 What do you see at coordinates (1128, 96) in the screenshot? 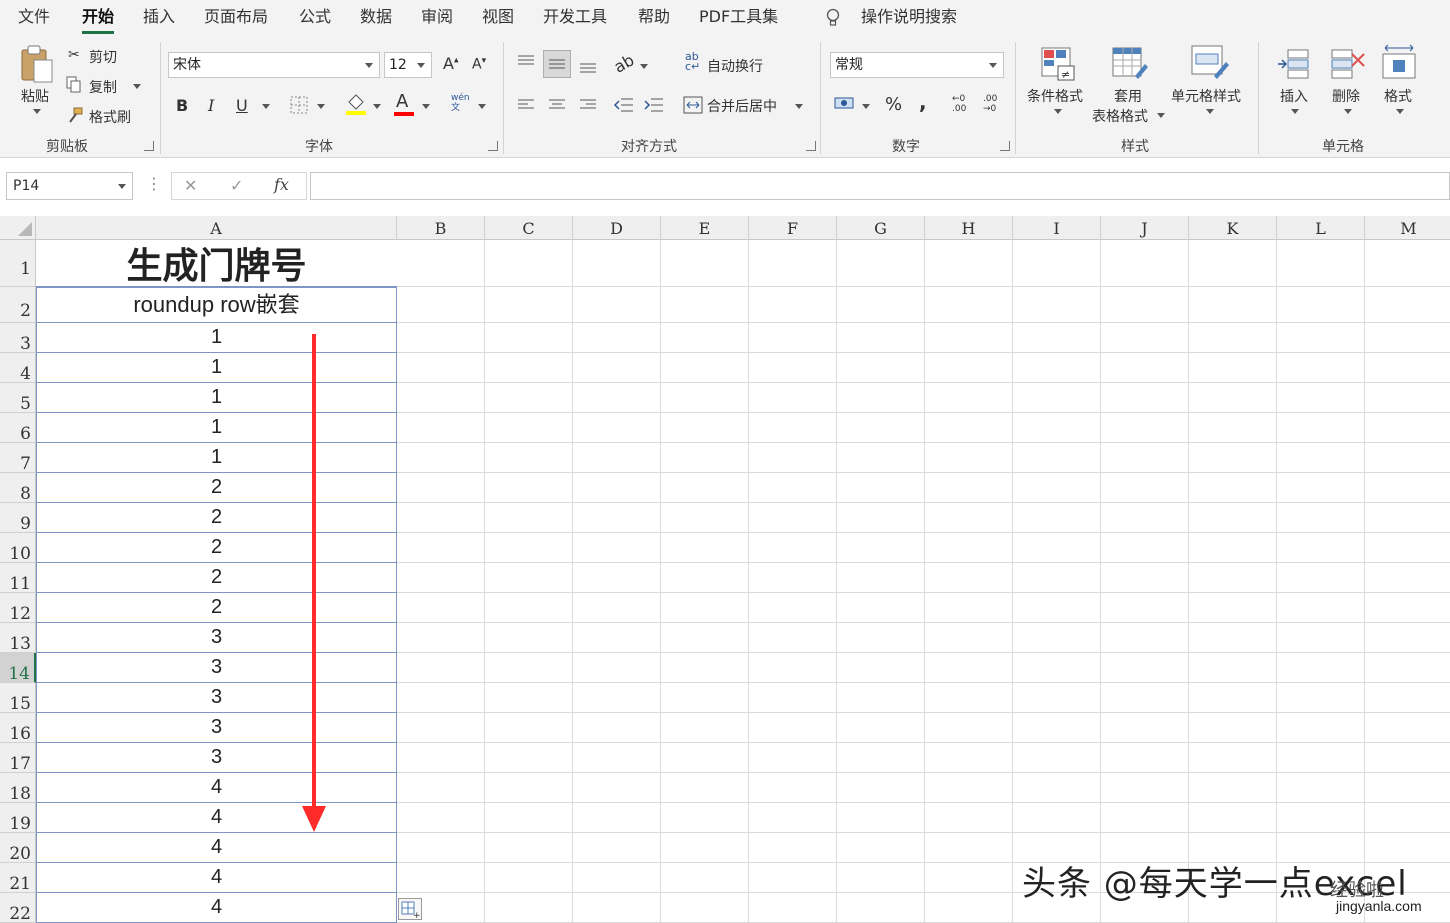
I see `format-as-table-line1: 套用` at bounding box center [1128, 96].